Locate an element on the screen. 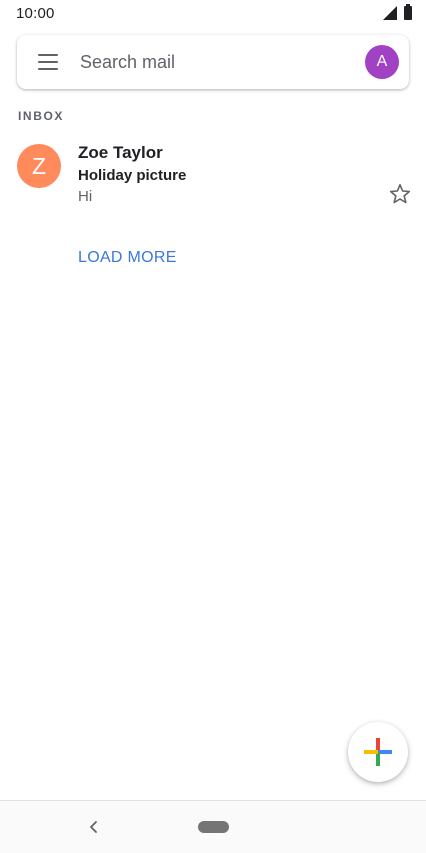 Image resolution: width=426 pixels, height=853 pixels. home-pill-icon is located at coordinates (213, 827).